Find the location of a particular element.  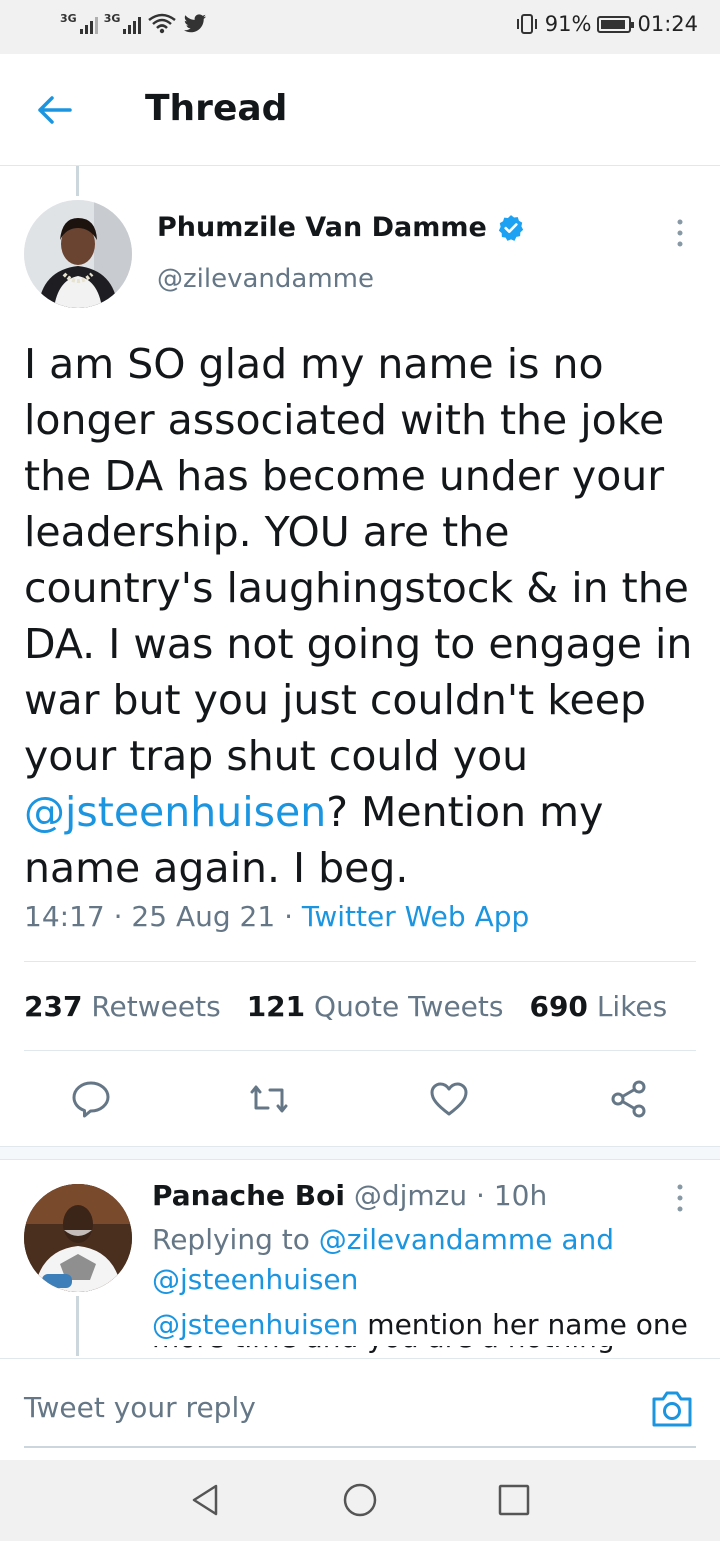

vibrate-icon is located at coordinates (526, 24).